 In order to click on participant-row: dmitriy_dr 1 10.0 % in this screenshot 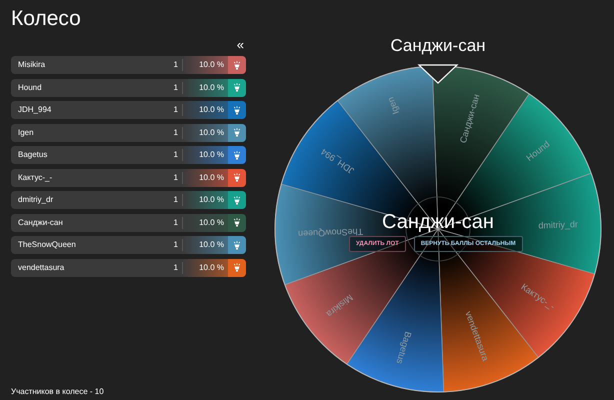, I will do `click(128, 200)`.